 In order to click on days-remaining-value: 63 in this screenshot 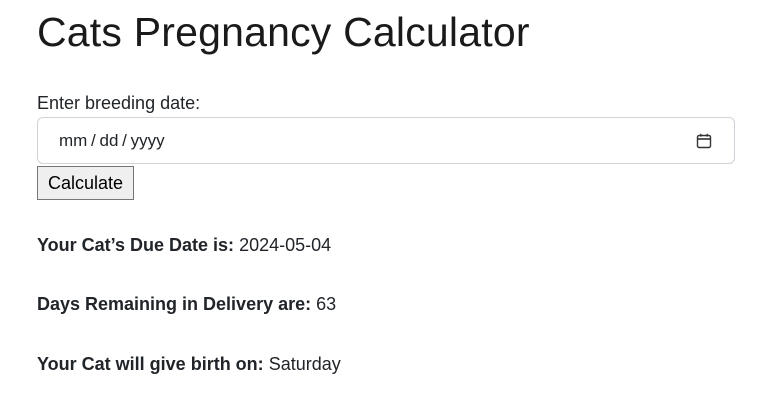, I will do `click(326, 304)`.